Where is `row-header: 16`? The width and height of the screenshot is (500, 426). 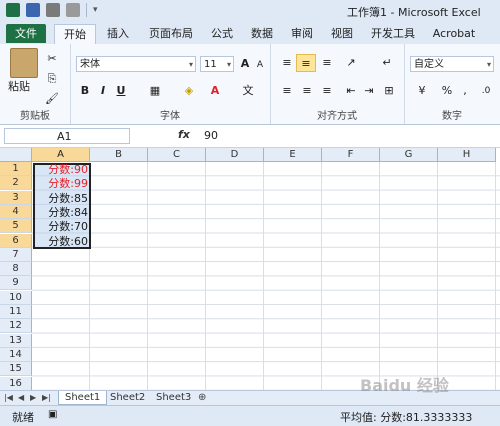
row-header: 16 is located at coordinates (16, 383).